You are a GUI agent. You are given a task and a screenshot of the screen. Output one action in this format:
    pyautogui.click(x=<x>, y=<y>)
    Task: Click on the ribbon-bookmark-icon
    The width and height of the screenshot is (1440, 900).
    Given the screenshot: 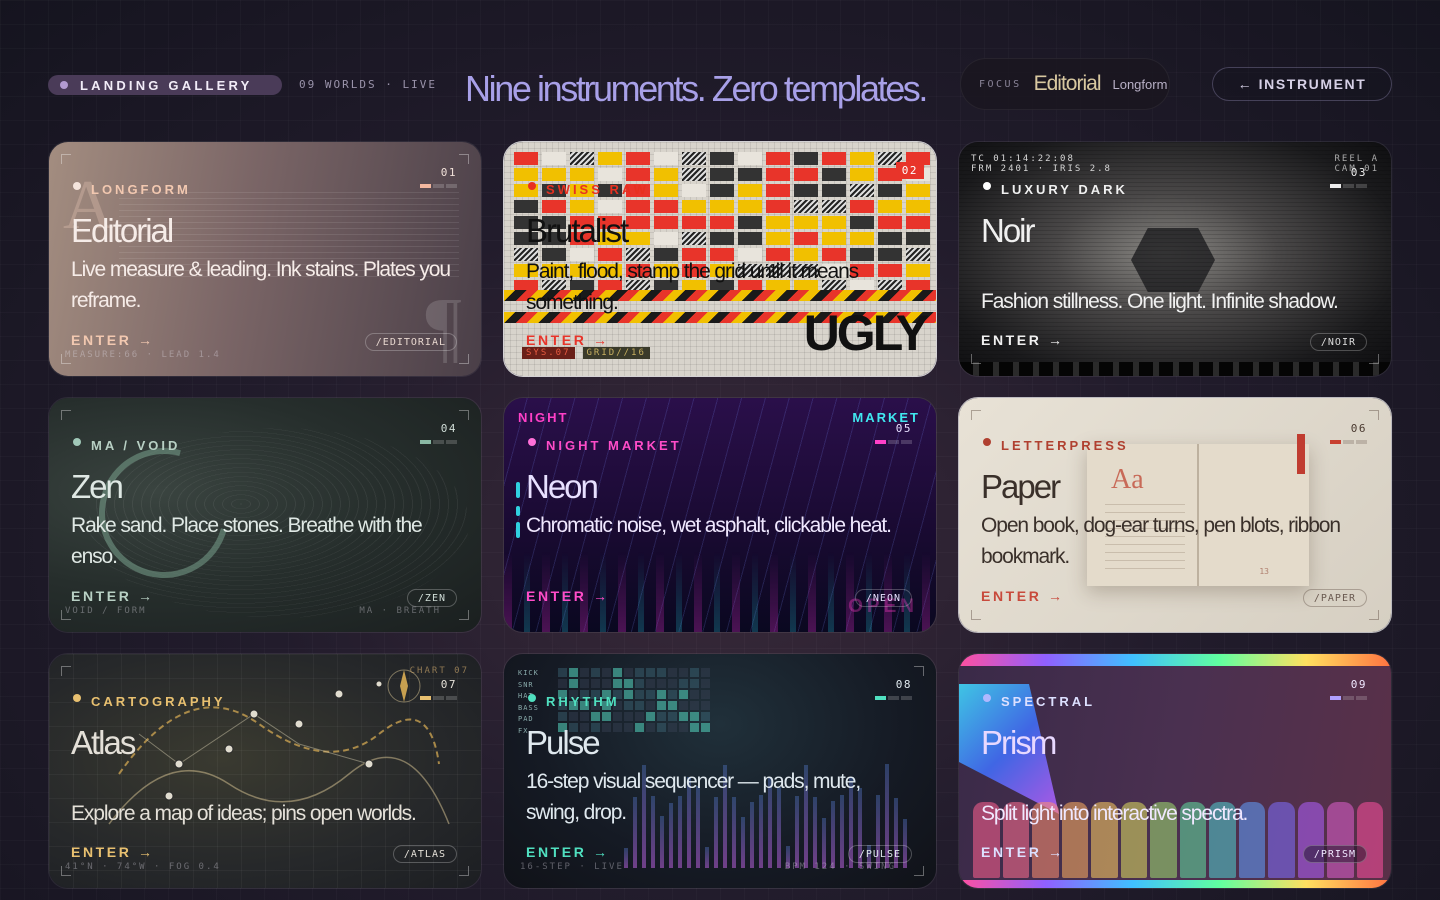 What is the action you would take?
    pyautogui.click(x=1301, y=454)
    